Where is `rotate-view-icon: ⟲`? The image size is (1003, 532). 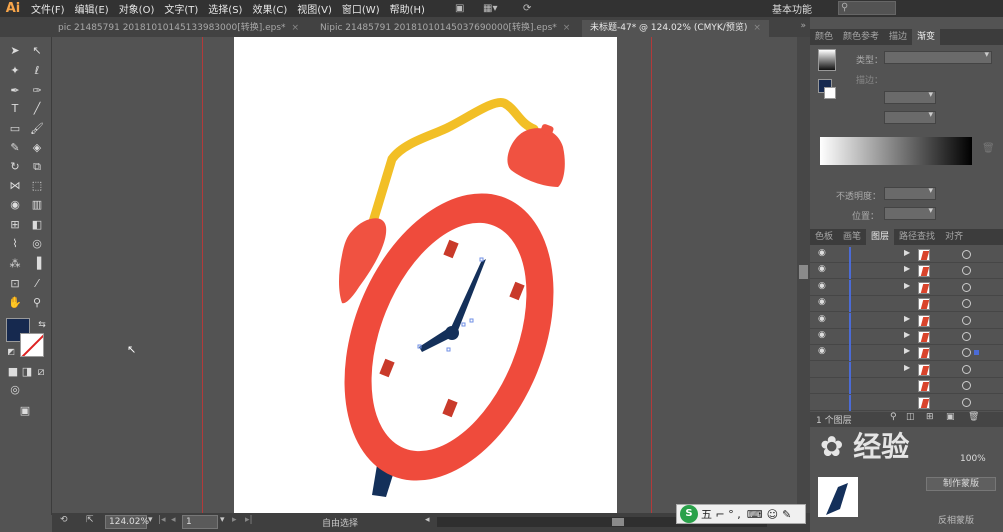
rotate-view-icon: ⟲ is located at coordinates (64, 520).